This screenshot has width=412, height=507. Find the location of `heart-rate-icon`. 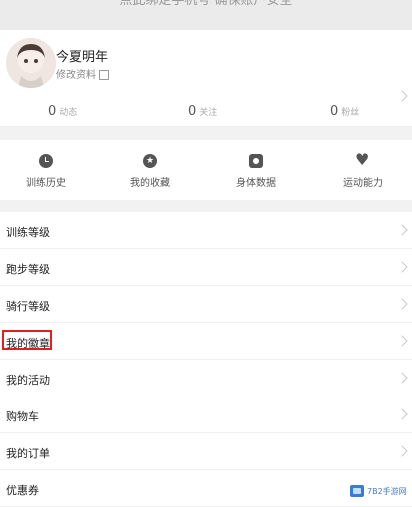

heart-rate-icon is located at coordinates (362, 160).